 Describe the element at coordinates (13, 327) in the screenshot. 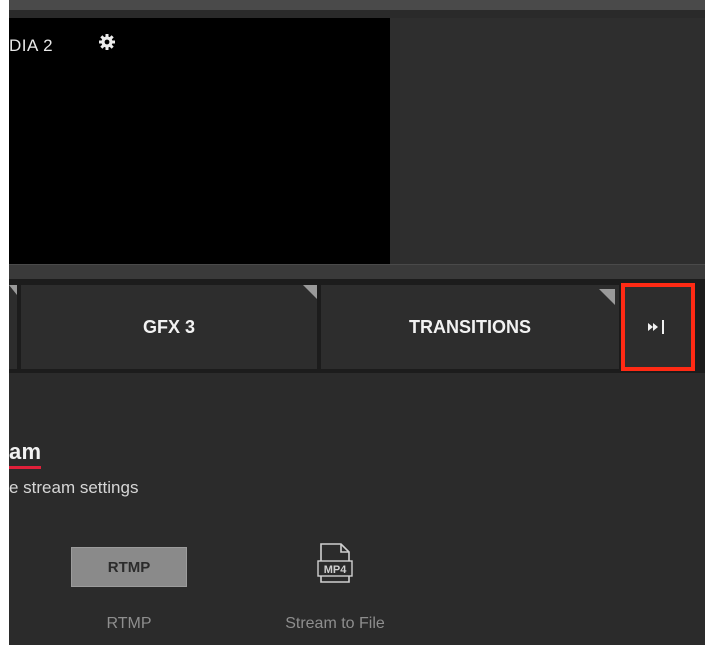

I see `tab-previous-partial` at that location.